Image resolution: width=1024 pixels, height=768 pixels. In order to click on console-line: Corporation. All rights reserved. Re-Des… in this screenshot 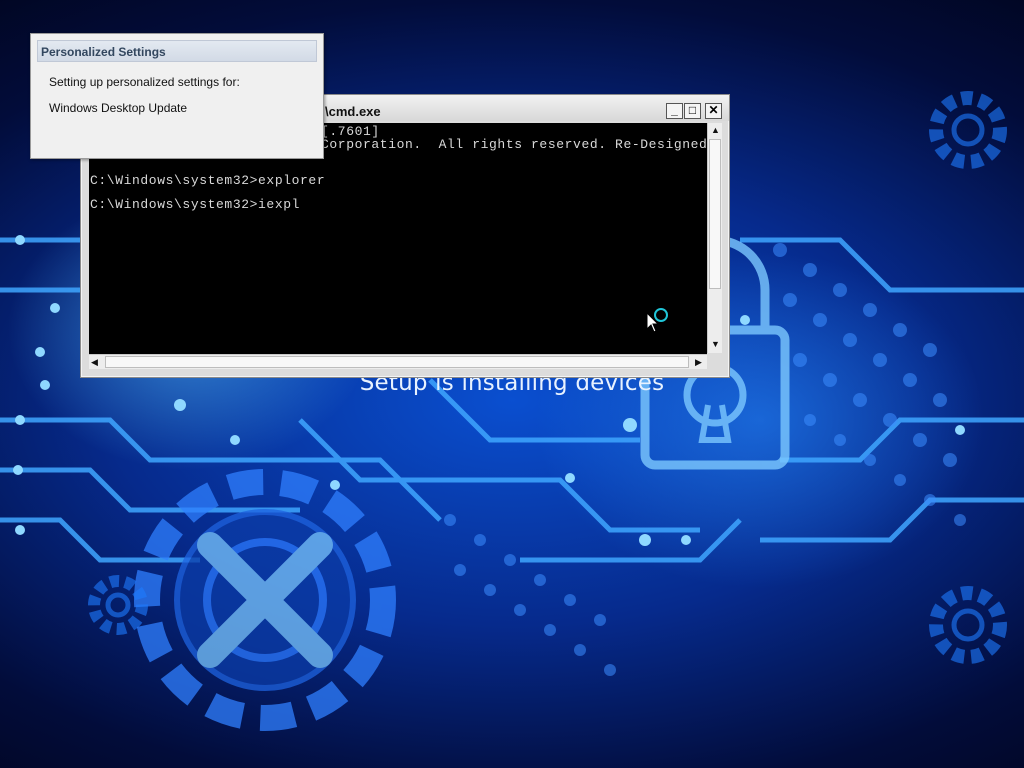, I will do `click(514, 144)`.